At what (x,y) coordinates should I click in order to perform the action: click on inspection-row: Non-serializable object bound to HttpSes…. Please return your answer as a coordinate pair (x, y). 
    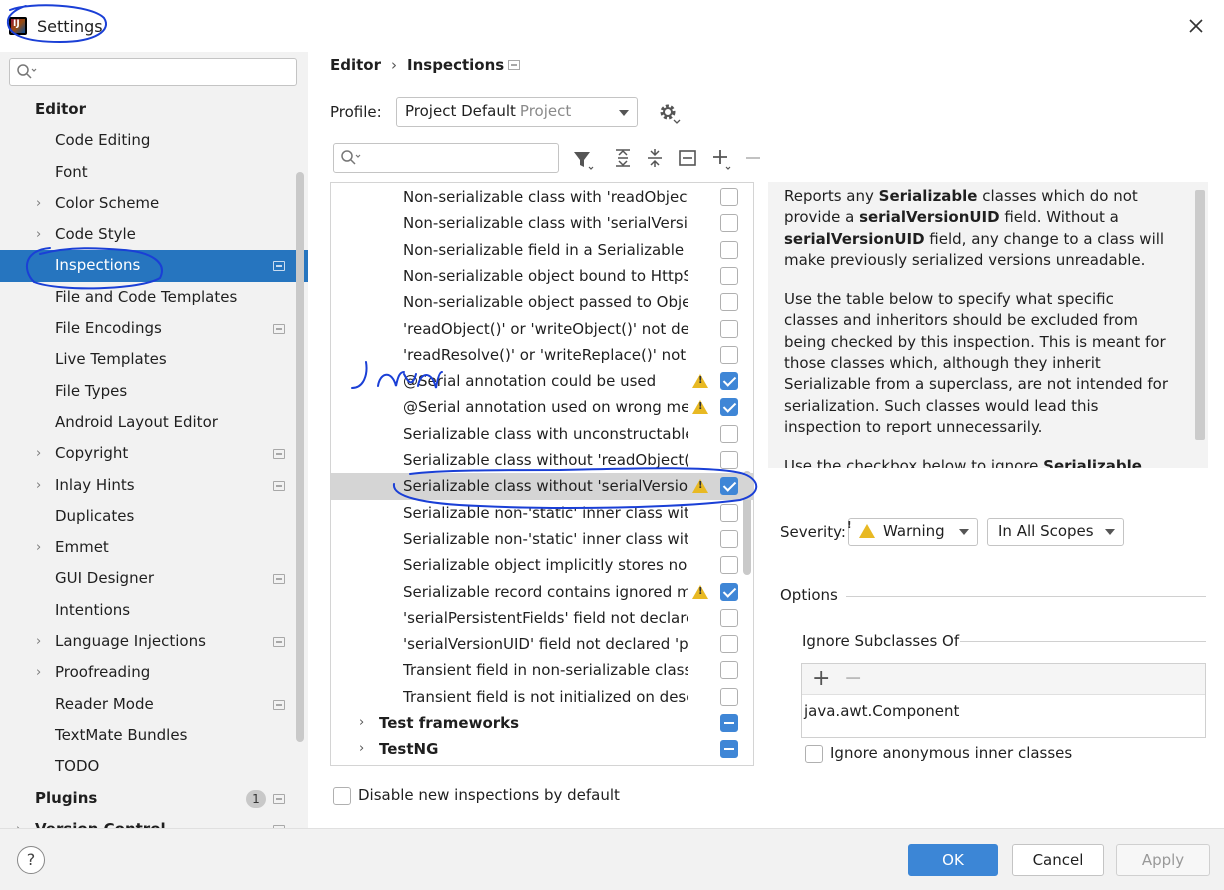
    Looking at the image, I should click on (542, 276).